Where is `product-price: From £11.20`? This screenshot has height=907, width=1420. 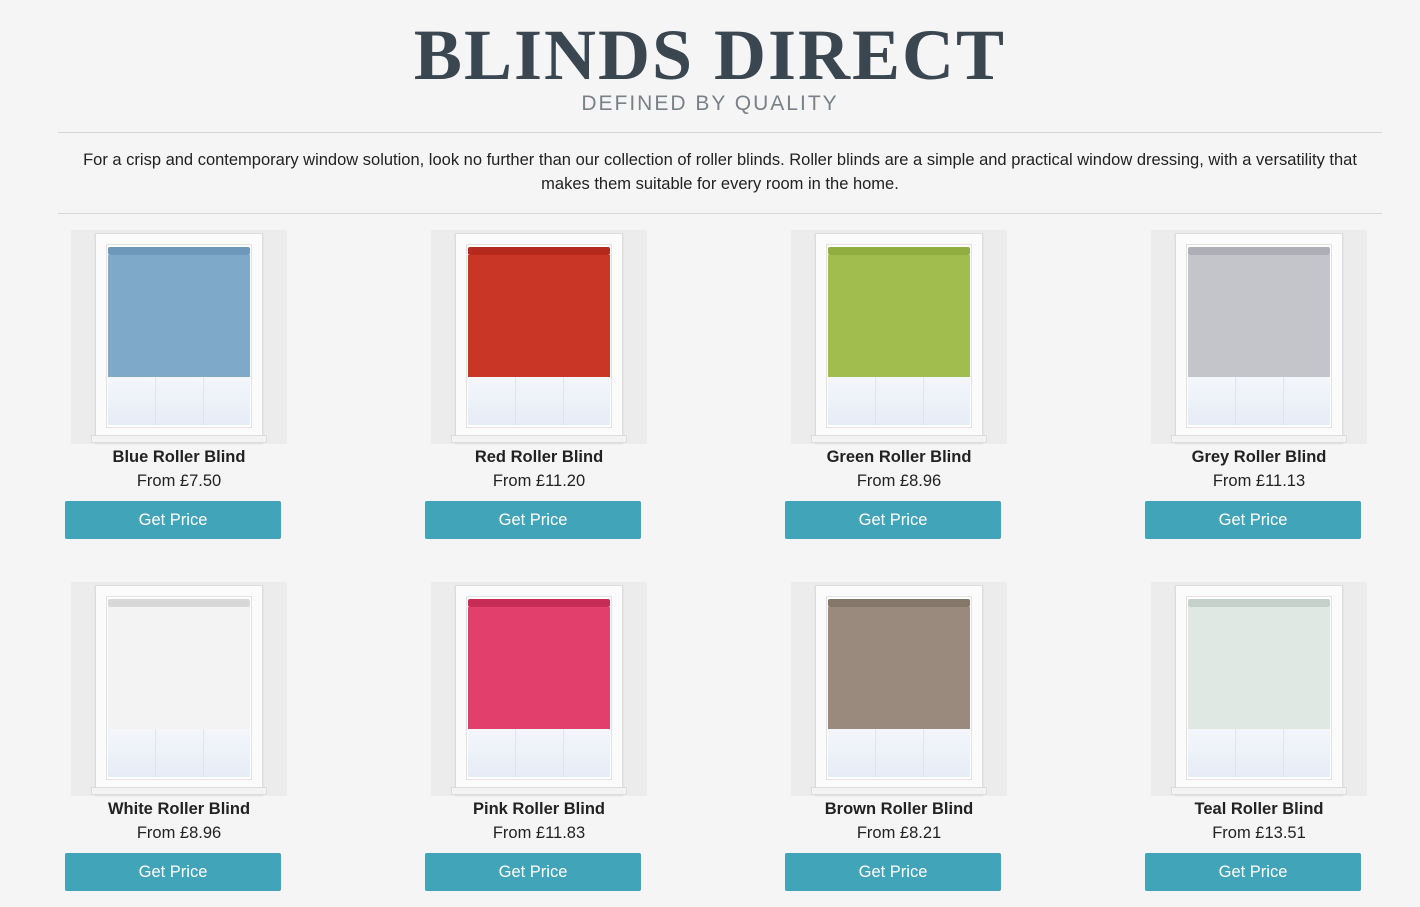
product-price: From £11.20 is located at coordinates (539, 481).